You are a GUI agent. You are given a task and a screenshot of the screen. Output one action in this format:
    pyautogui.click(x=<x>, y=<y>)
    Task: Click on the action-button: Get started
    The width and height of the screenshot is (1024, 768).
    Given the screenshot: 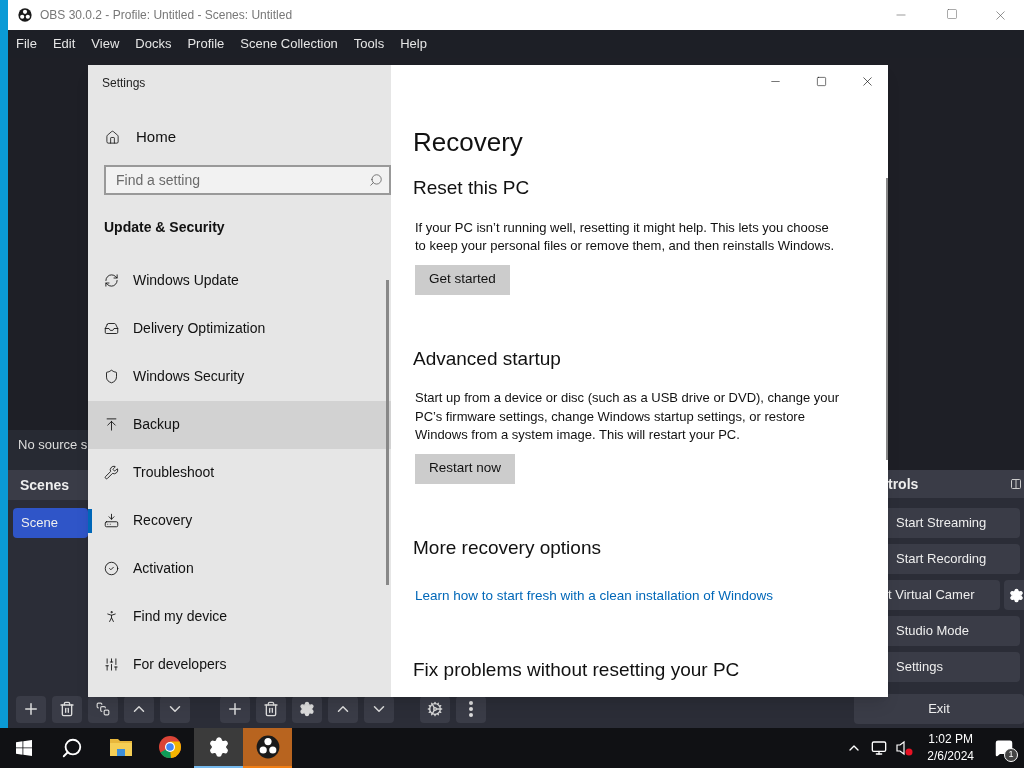 What is the action you would take?
    pyautogui.click(x=462, y=279)
    